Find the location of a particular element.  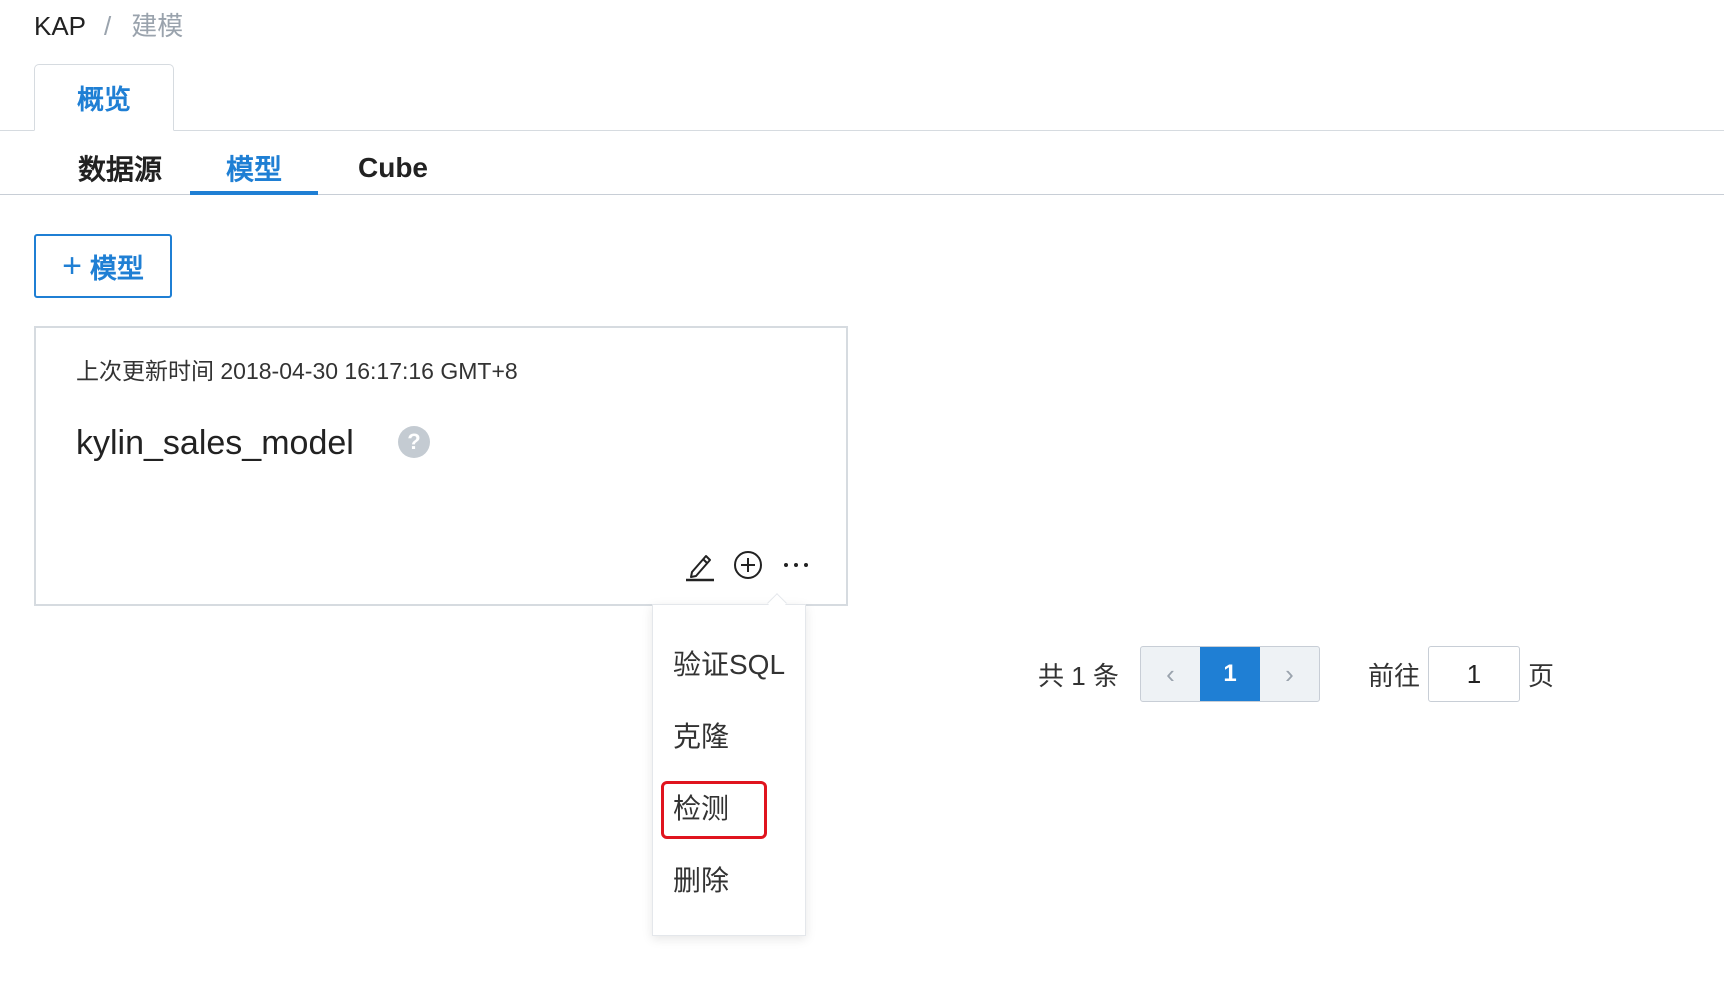

card-actions is located at coordinates (748, 565).